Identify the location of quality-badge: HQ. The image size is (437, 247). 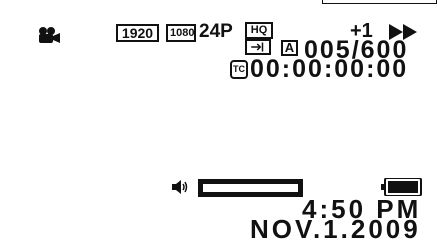
(259, 30).